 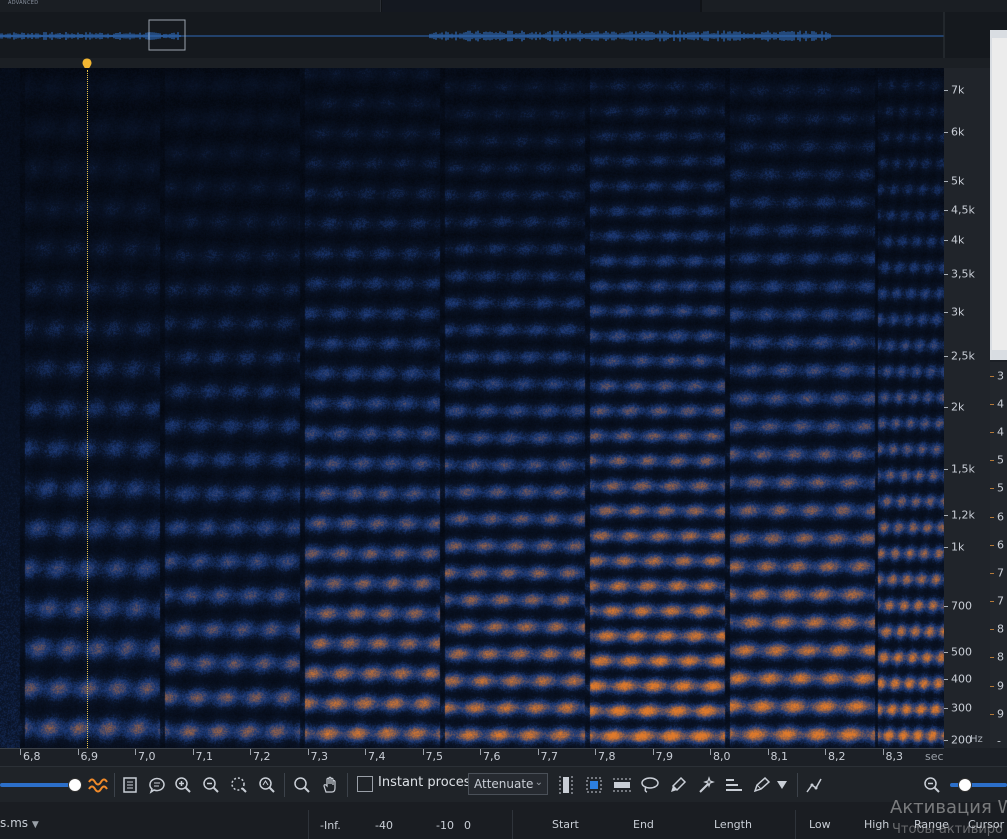 What do you see at coordinates (302, 785) in the screenshot?
I see `zoom-tool-icon` at bounding box center [302, 785].